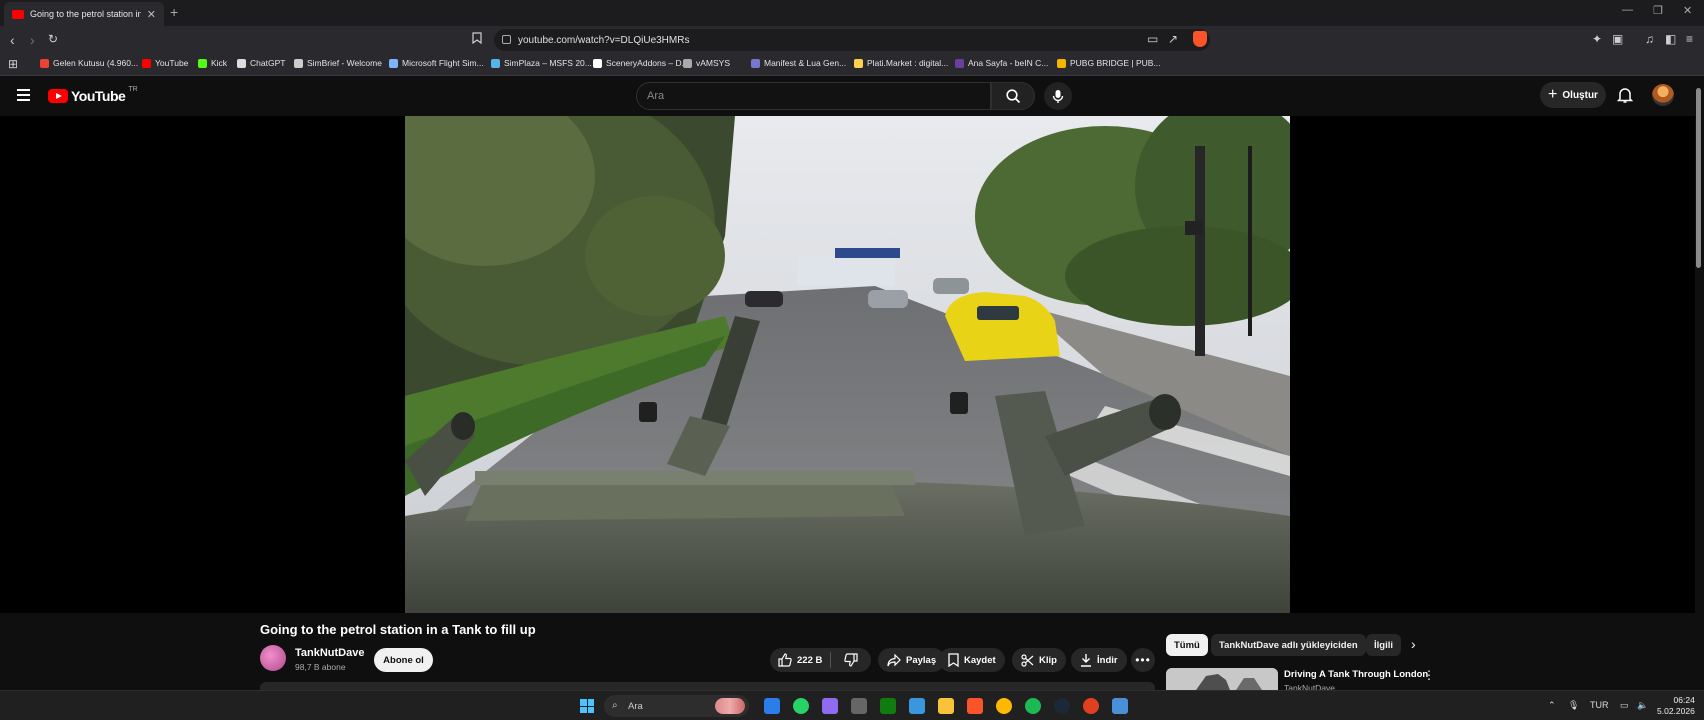 The image size is (1704, 720). I want to click on whatsapp-icon, so click(801, 706).